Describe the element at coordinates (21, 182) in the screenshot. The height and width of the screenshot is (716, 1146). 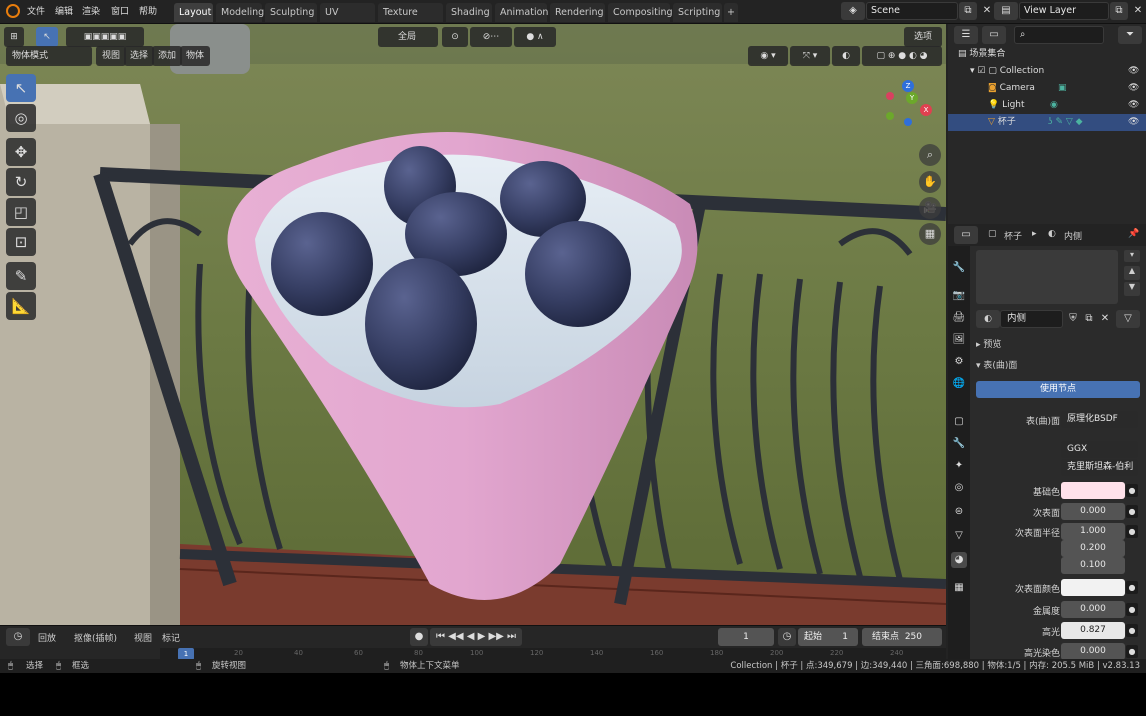
I see `rotate-tool: ↻` at that location.